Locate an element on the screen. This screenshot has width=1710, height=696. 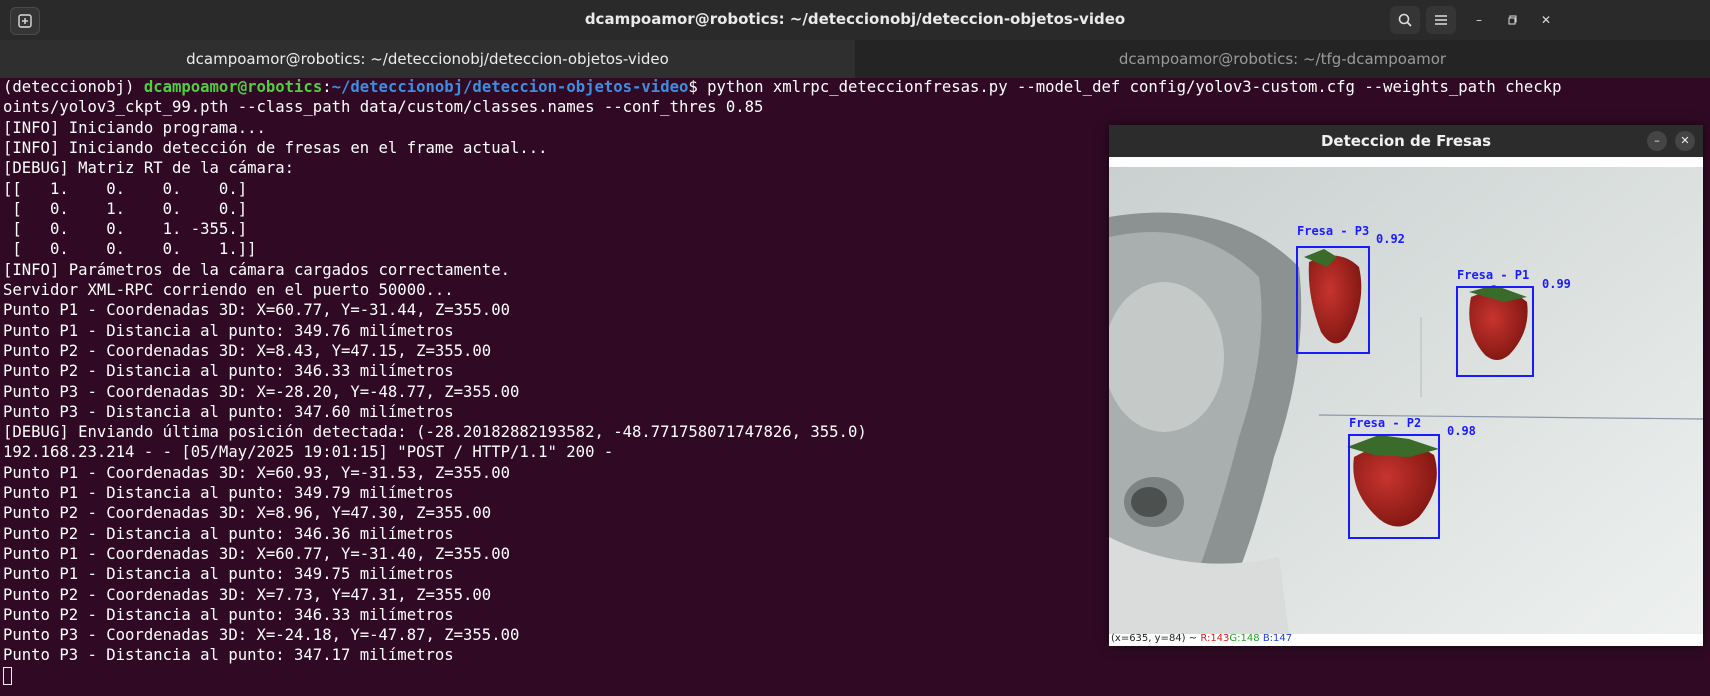
maximize-button is located at coordinates (1513, 20).